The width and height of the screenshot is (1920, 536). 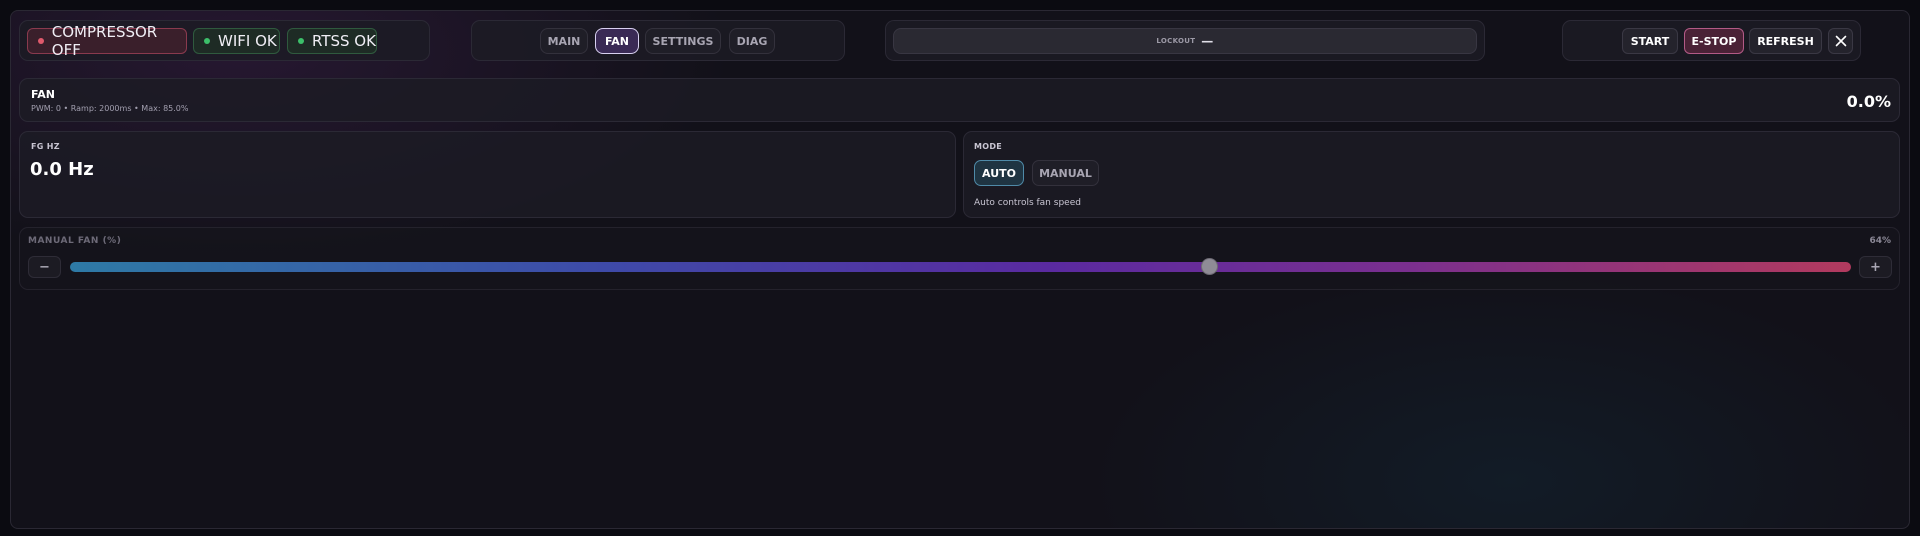 I want to click on lockout-value: —, so click(x=1207, y=41).